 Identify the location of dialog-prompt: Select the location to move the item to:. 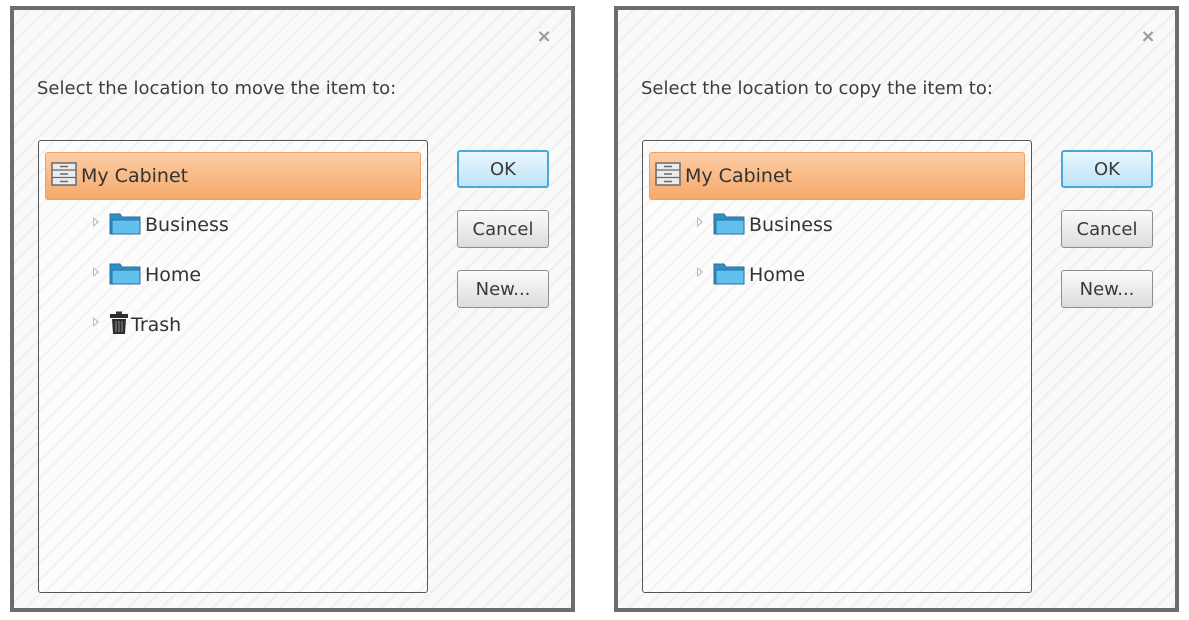
(217, 88).